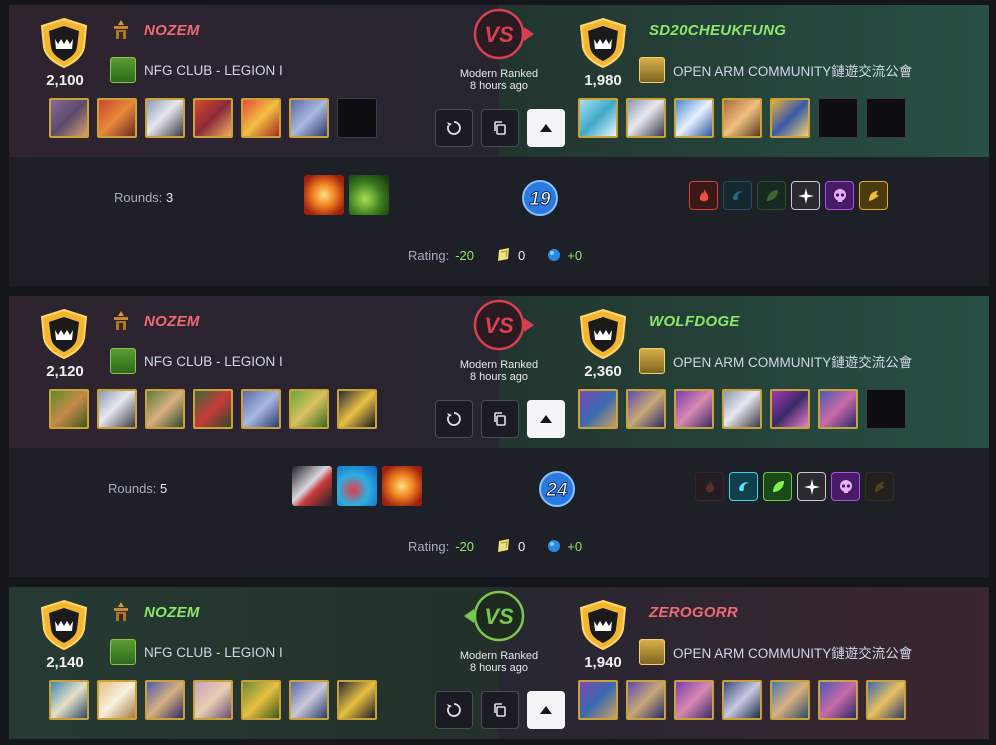 The image size is (996, 745). I want to click on player-left-panel: 2,140 NOZEM NFG CLUB - LEGION I, so click(254, 663).